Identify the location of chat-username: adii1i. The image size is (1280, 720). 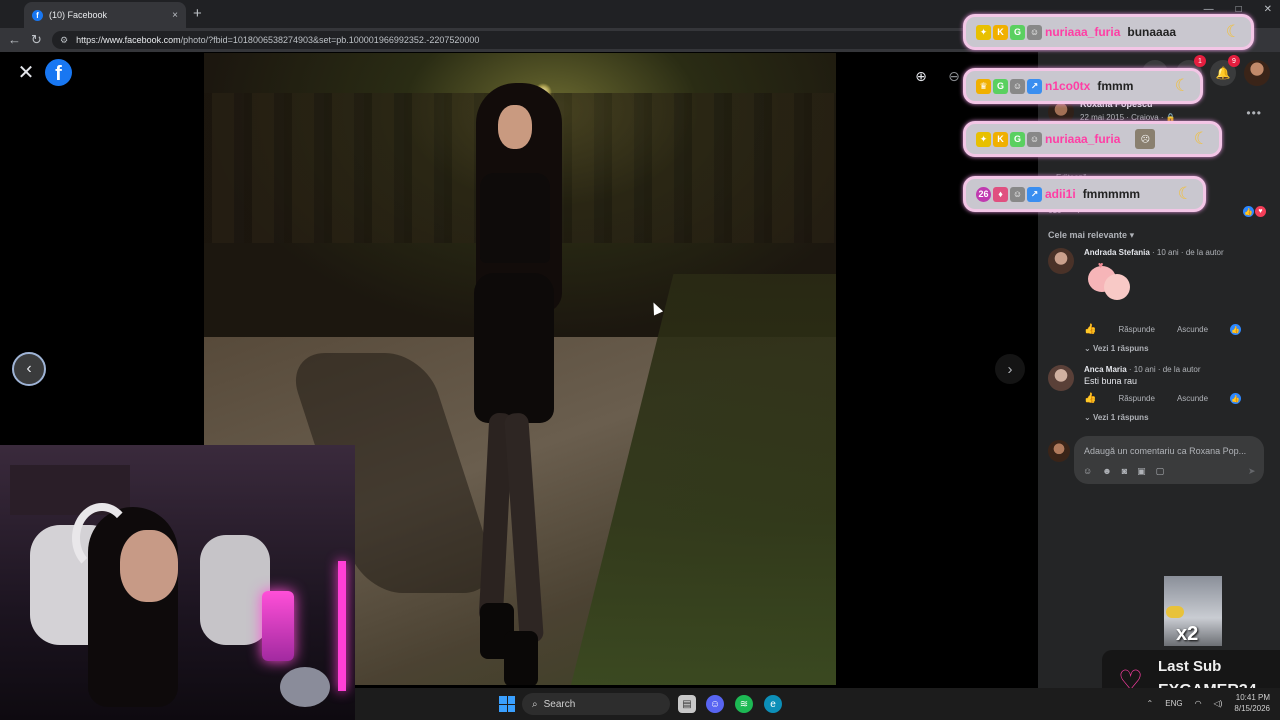
(1060, 194).